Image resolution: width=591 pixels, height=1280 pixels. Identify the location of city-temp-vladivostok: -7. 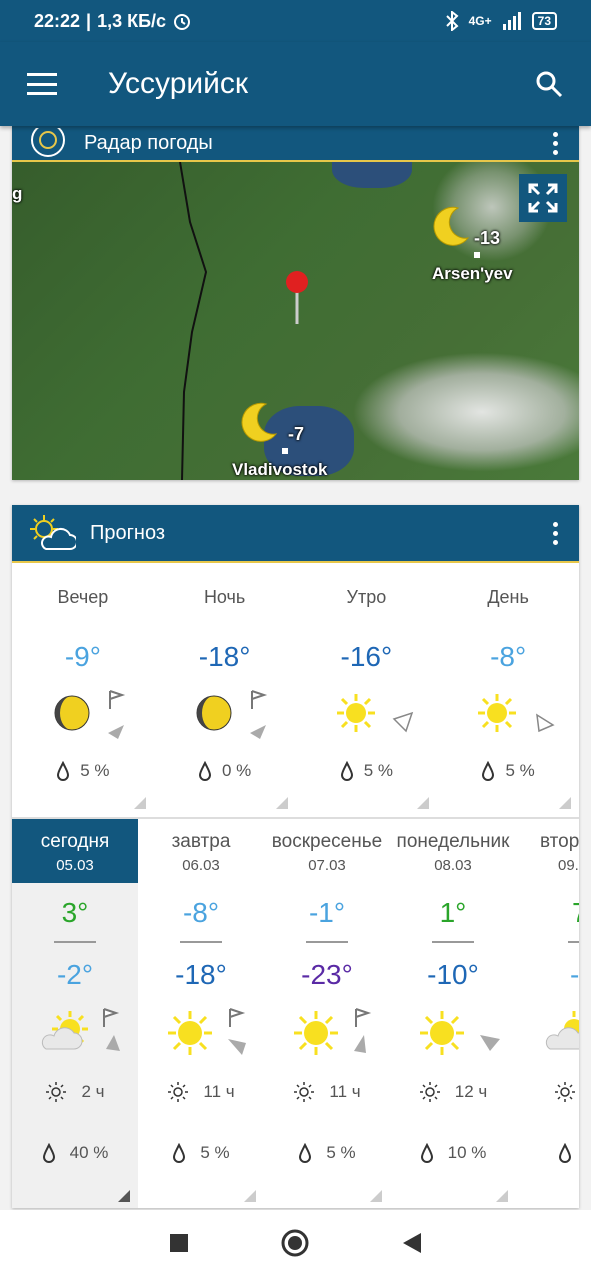
(296, 434).